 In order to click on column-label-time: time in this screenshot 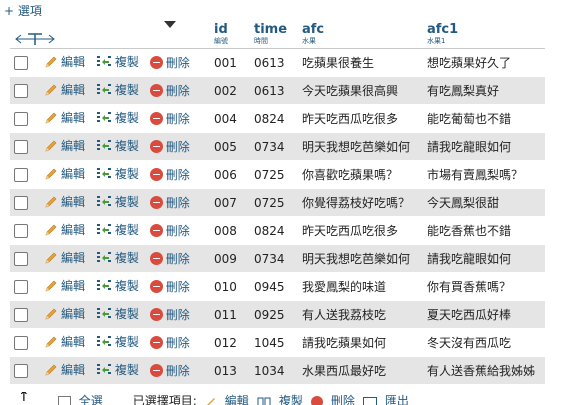, I will do `click(274, 29)`.